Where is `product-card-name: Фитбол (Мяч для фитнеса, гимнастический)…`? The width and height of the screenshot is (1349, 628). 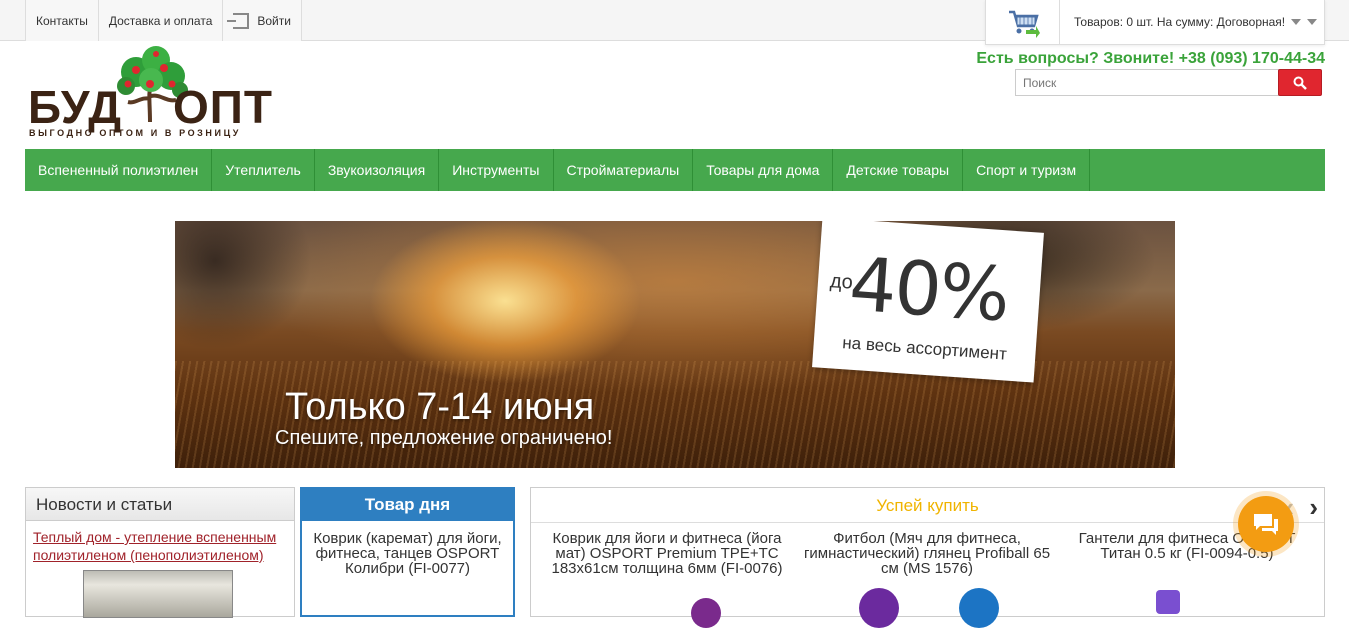 product-card-name: Фитбол (Мяч для фитнеса, гимнастический)… is located at coordinates (927, 553).